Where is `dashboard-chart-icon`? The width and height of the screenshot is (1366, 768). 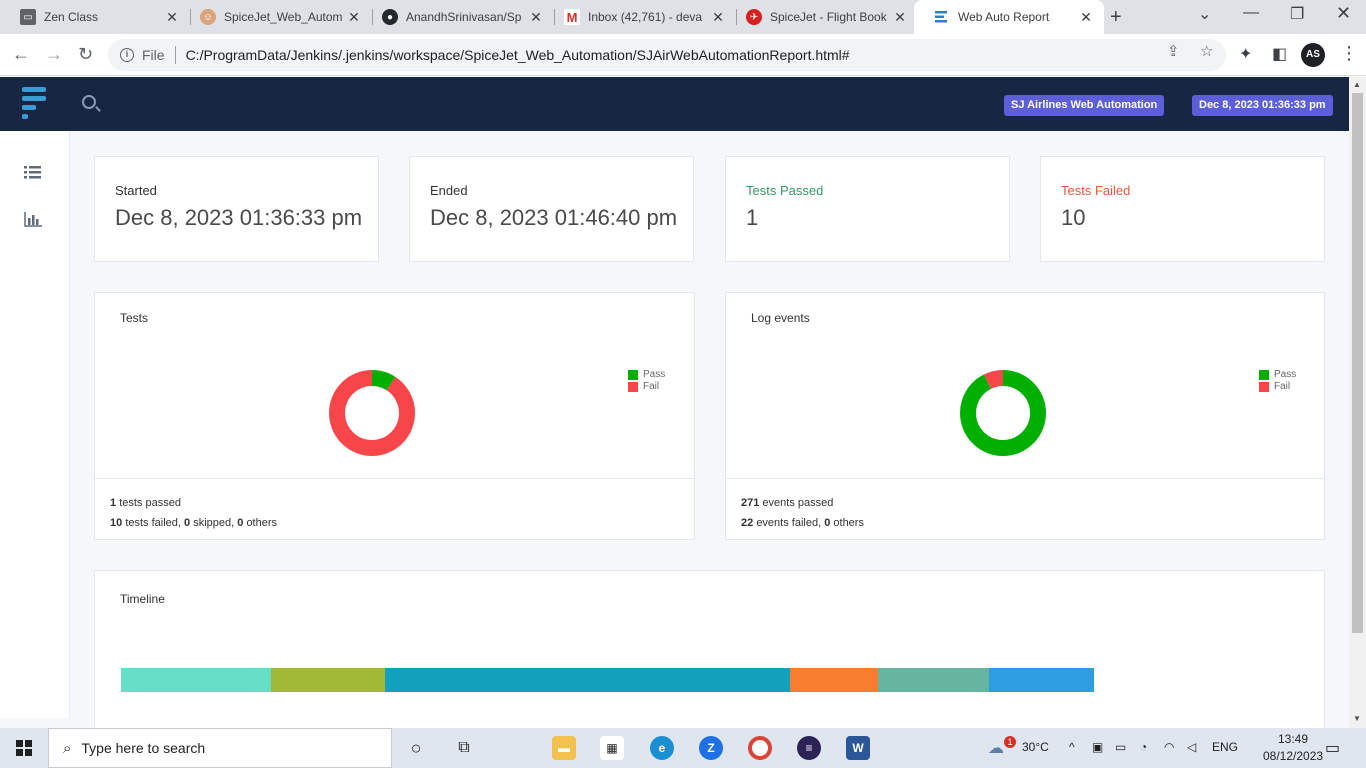
dashboard-chart-icon is located at coordinates (33, 222).